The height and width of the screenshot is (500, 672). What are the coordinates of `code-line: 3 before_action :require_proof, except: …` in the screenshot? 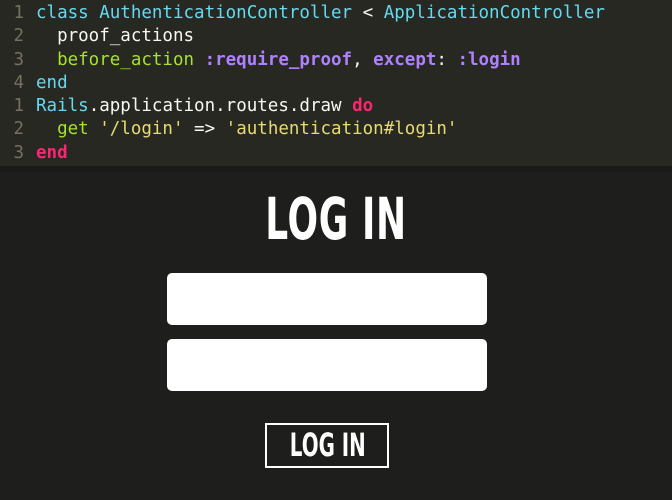 It's located at (336, 60).